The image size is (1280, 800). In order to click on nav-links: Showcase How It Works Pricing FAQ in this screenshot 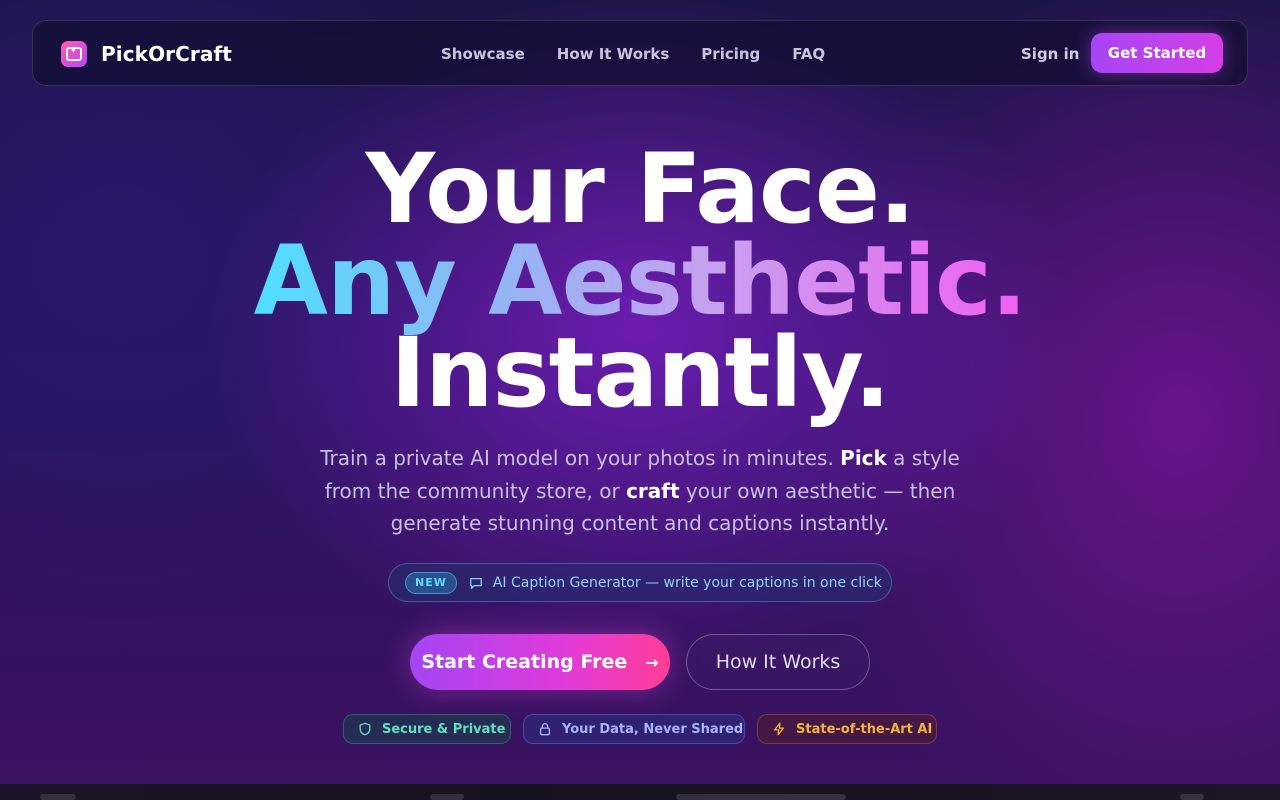, I will do `click(649, 54)`.